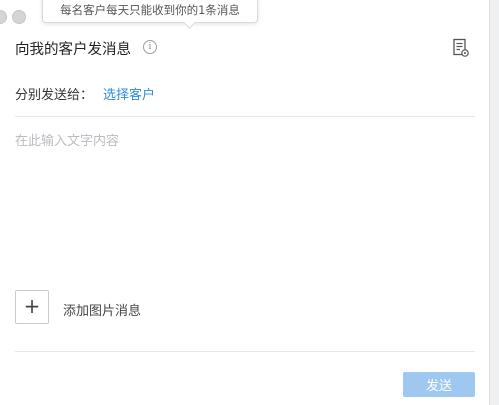 The width and height of the screenshot is (499, 405). Describe the element at coordinates (19, 17) in the screenshot. I see `minimize-window-button` at that location.